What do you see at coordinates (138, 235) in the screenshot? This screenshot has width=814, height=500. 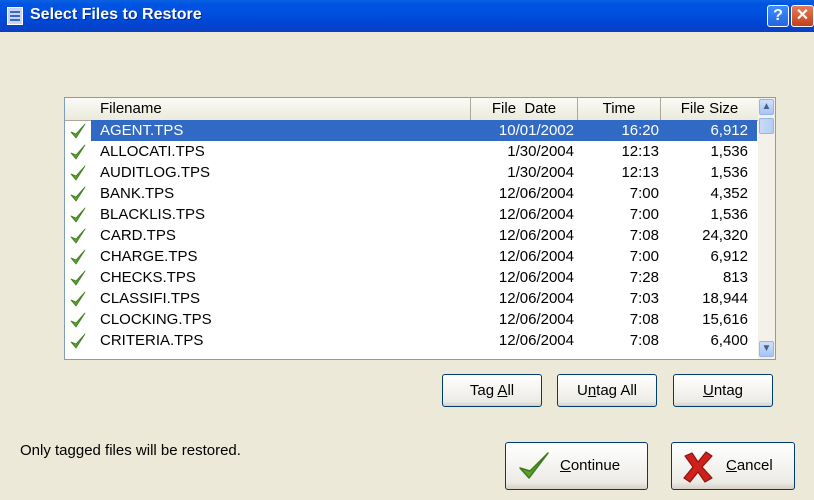 I see `cell-filename: CARD.TPS` at bounding box center [138, 235].